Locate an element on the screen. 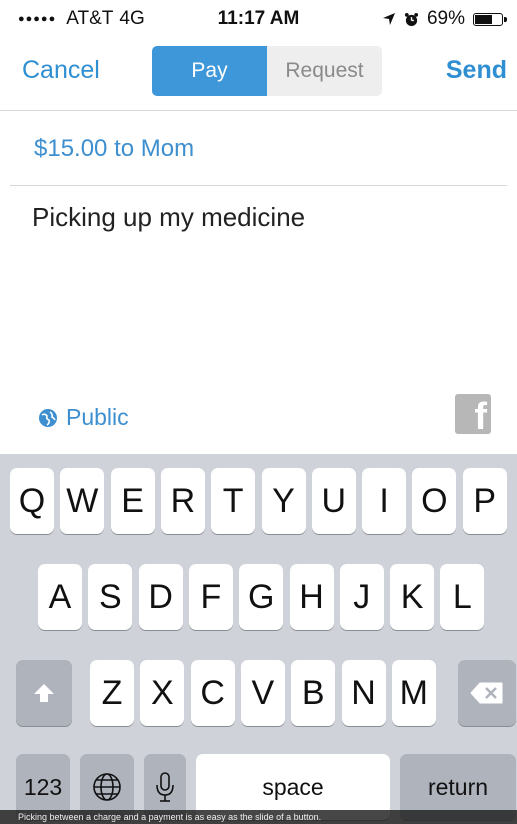  visibility-selector: Public is located at coordinates (83, 417).